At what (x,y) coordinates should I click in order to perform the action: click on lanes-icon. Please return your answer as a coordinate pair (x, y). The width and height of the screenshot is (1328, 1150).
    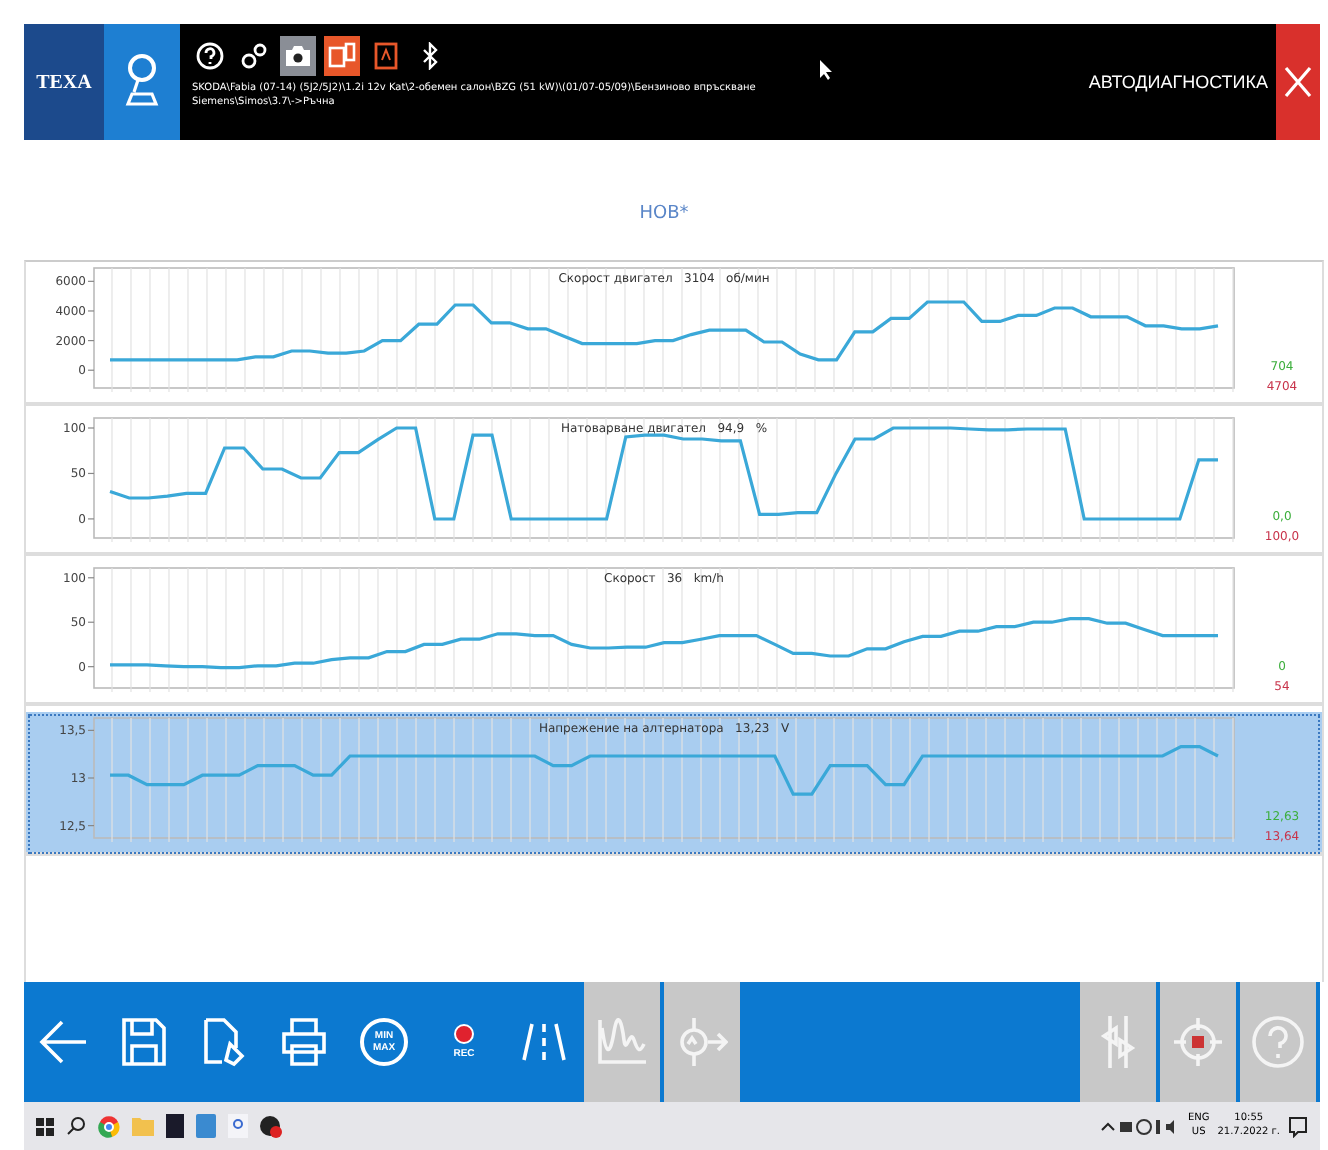
    Looking at the image, I should click on (544, 1042).